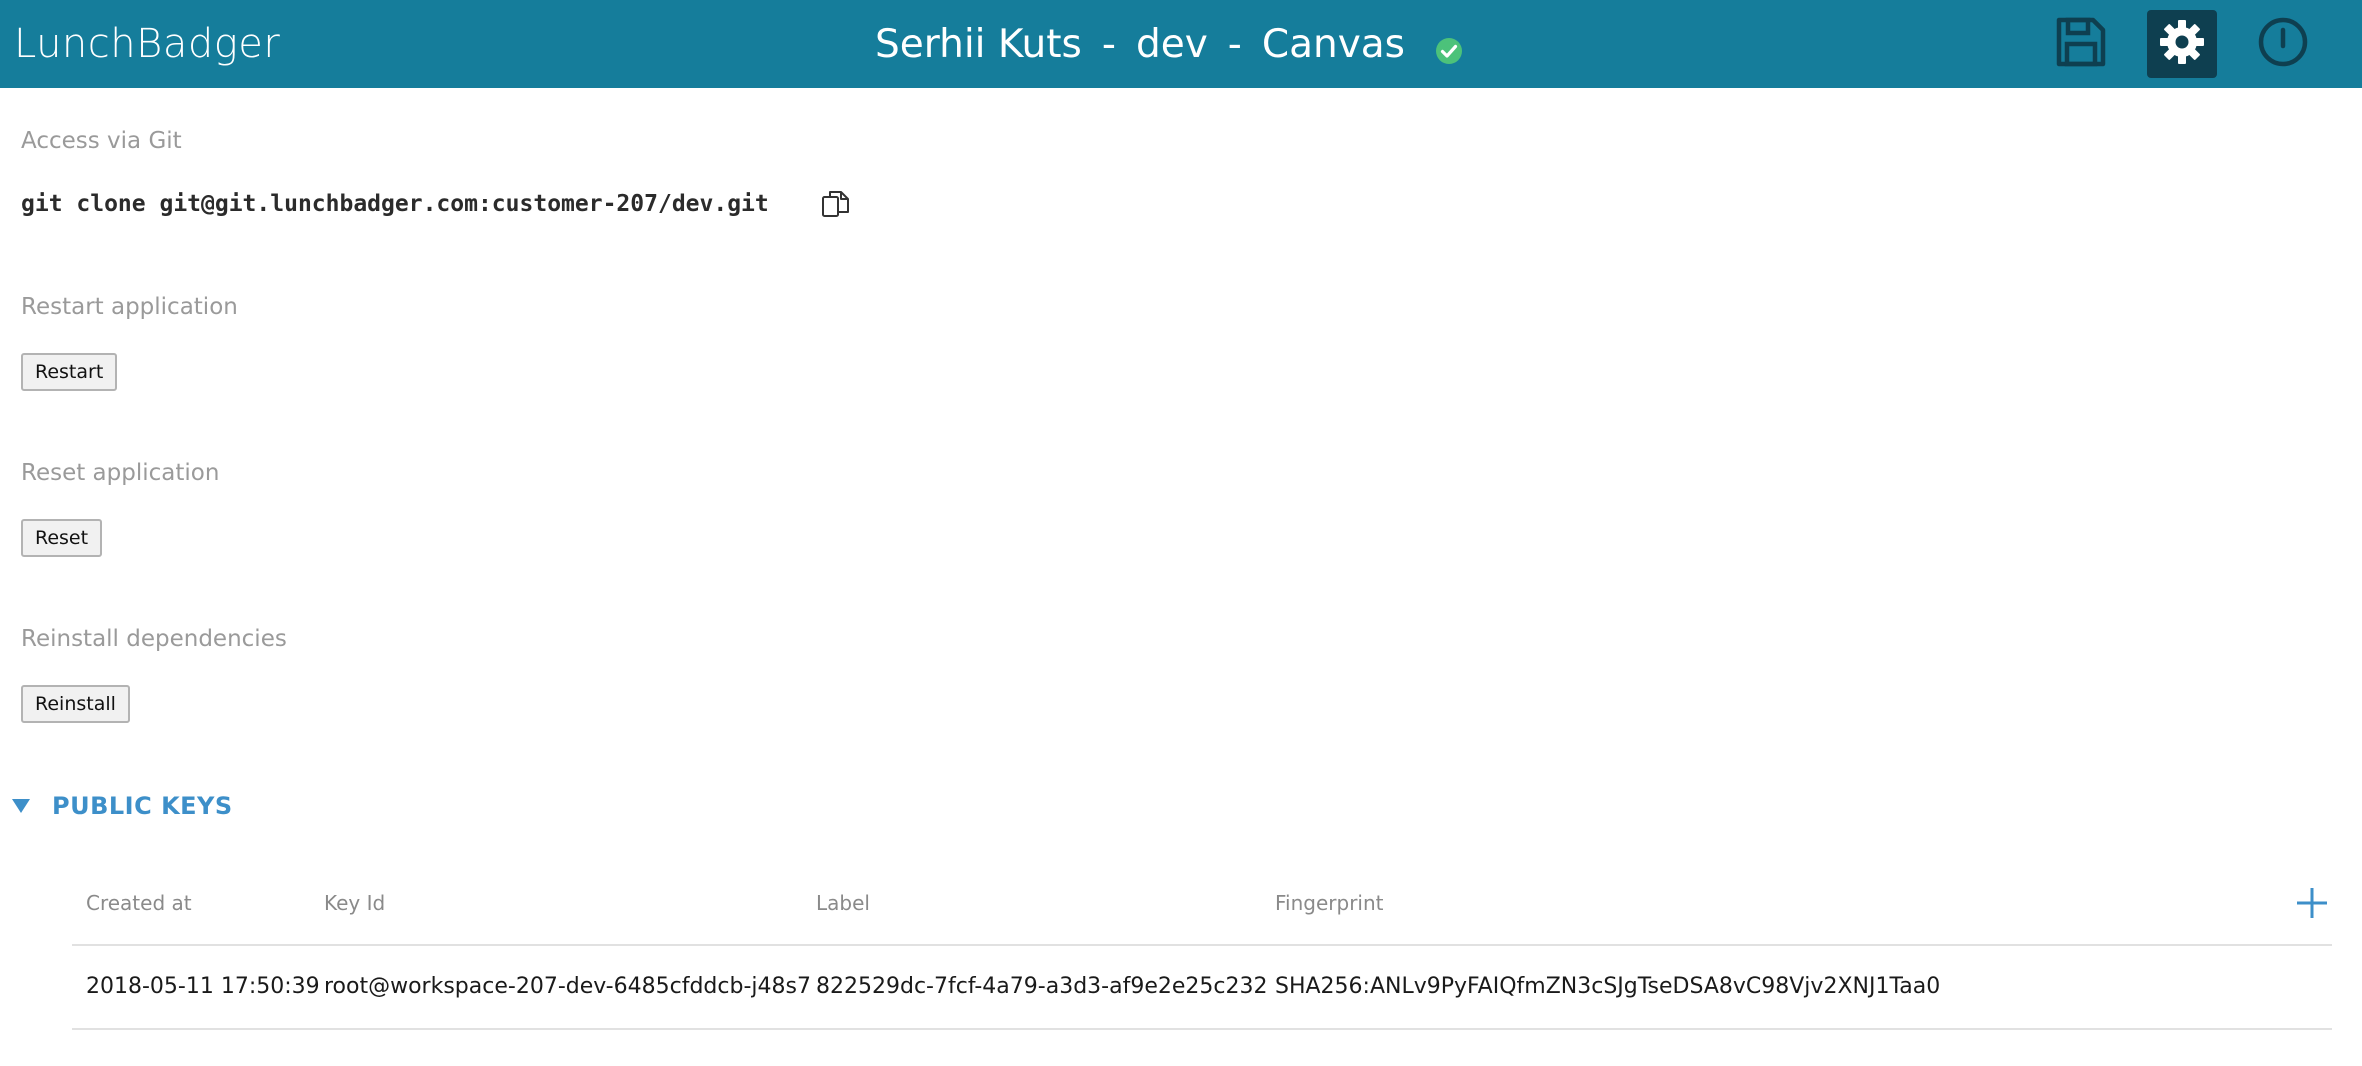  What do you see at coordinates (139, 903) in the screenshot?
I see `column-header-created-at: Created at` at bounding box center [139, 903].